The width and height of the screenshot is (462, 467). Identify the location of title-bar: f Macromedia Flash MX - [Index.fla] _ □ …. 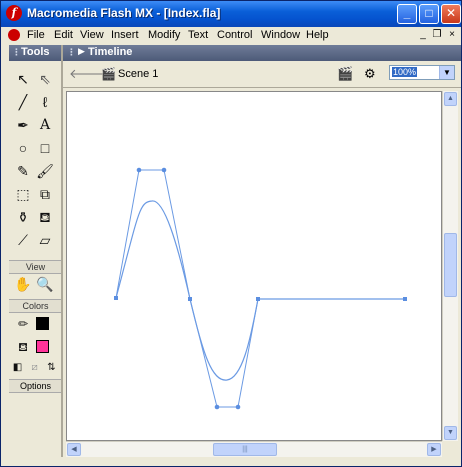
(231, 14).